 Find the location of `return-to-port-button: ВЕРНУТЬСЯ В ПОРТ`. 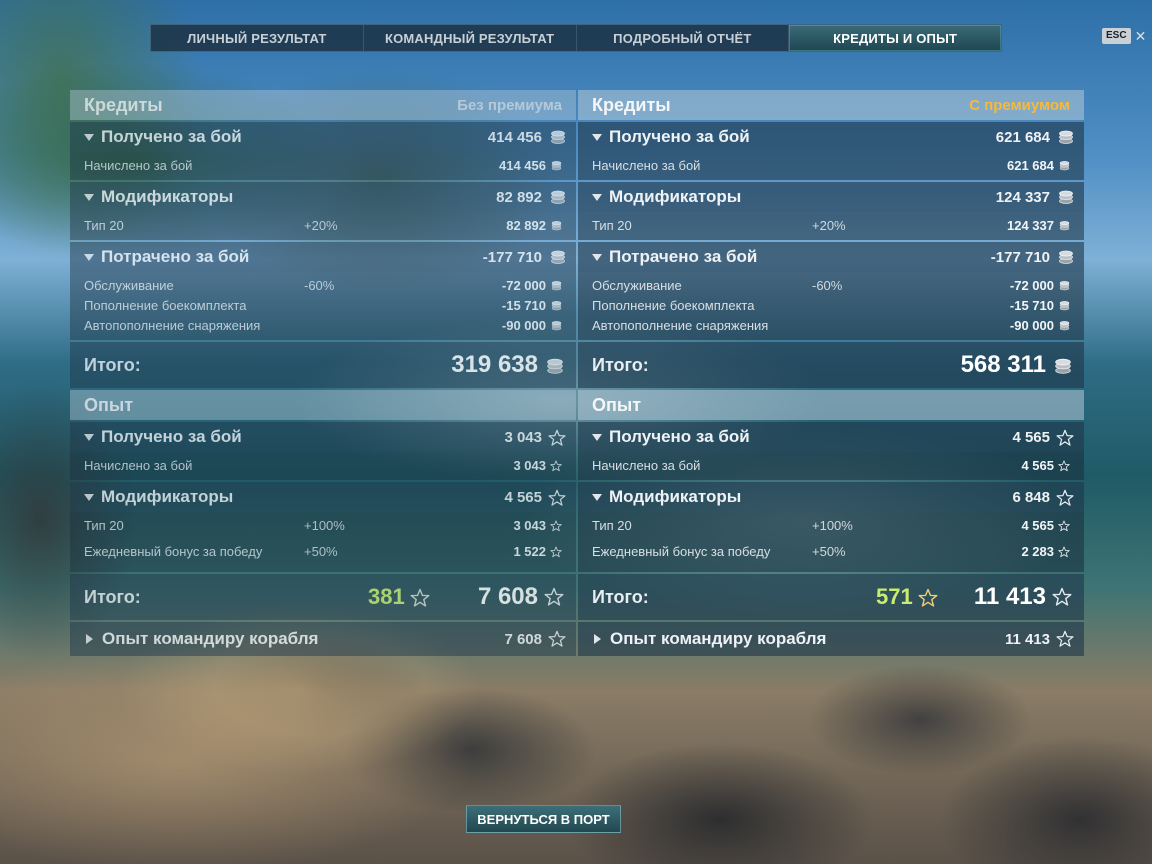

return-to-port-button: ВЕРНУТЬСЯ В ПОРТ is located at coordinates (543, 819).